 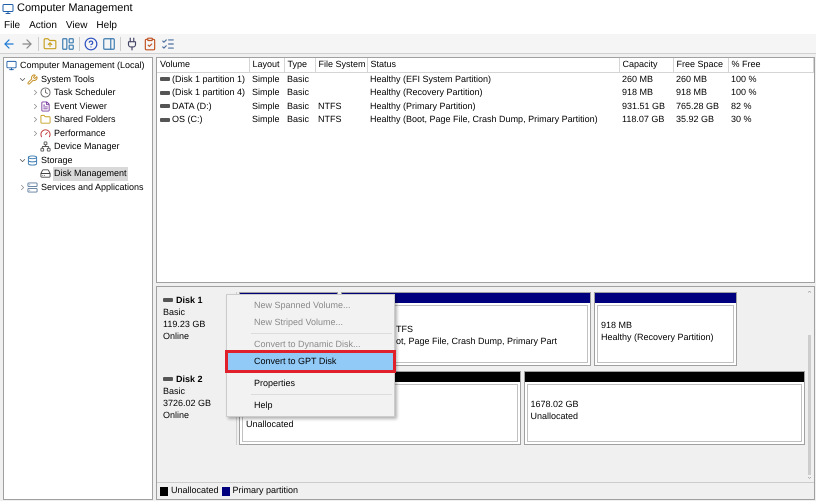 I want to click on table-cell: 118.07 GB, so click(x=643, y=119).